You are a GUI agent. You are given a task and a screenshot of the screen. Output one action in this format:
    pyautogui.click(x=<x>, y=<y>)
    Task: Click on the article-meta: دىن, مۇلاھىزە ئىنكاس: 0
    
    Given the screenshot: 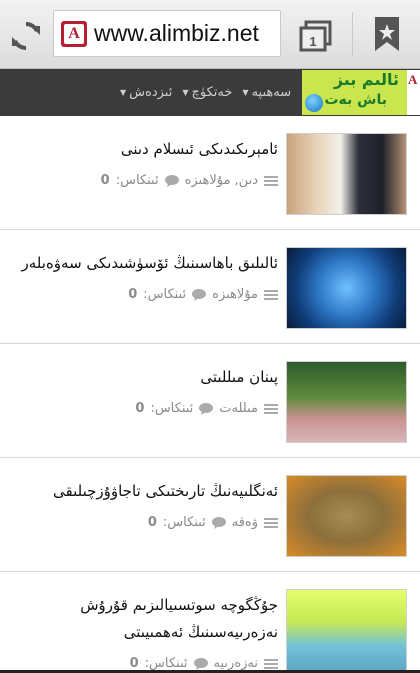 What is the action you would take?
    pyautogui.click(x=189, y=180)
    